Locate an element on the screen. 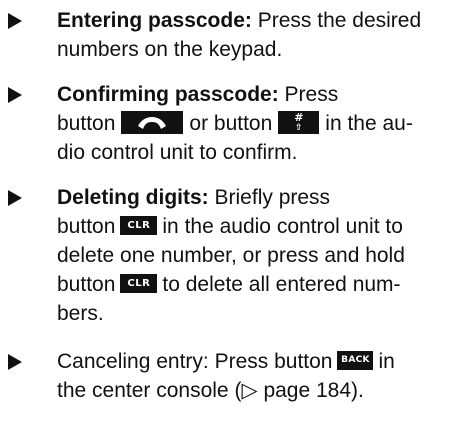  step-line: Deleting digits: Briefly press is located at coordinates (194, 197).